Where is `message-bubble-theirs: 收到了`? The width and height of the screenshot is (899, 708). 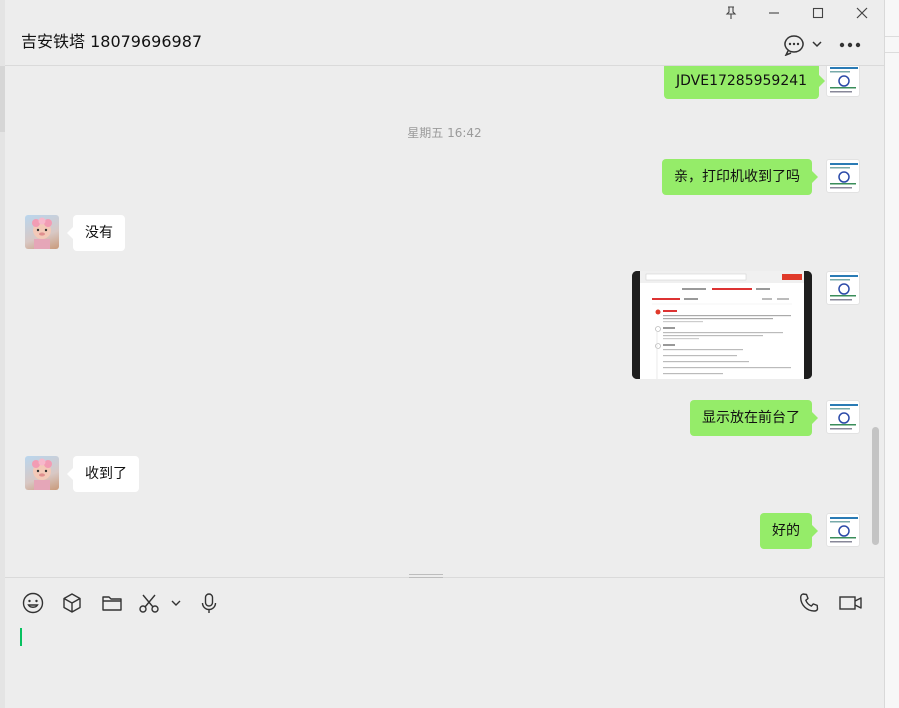
message-bubble-theirs: 收到了 is located at coordinates (103, 474).